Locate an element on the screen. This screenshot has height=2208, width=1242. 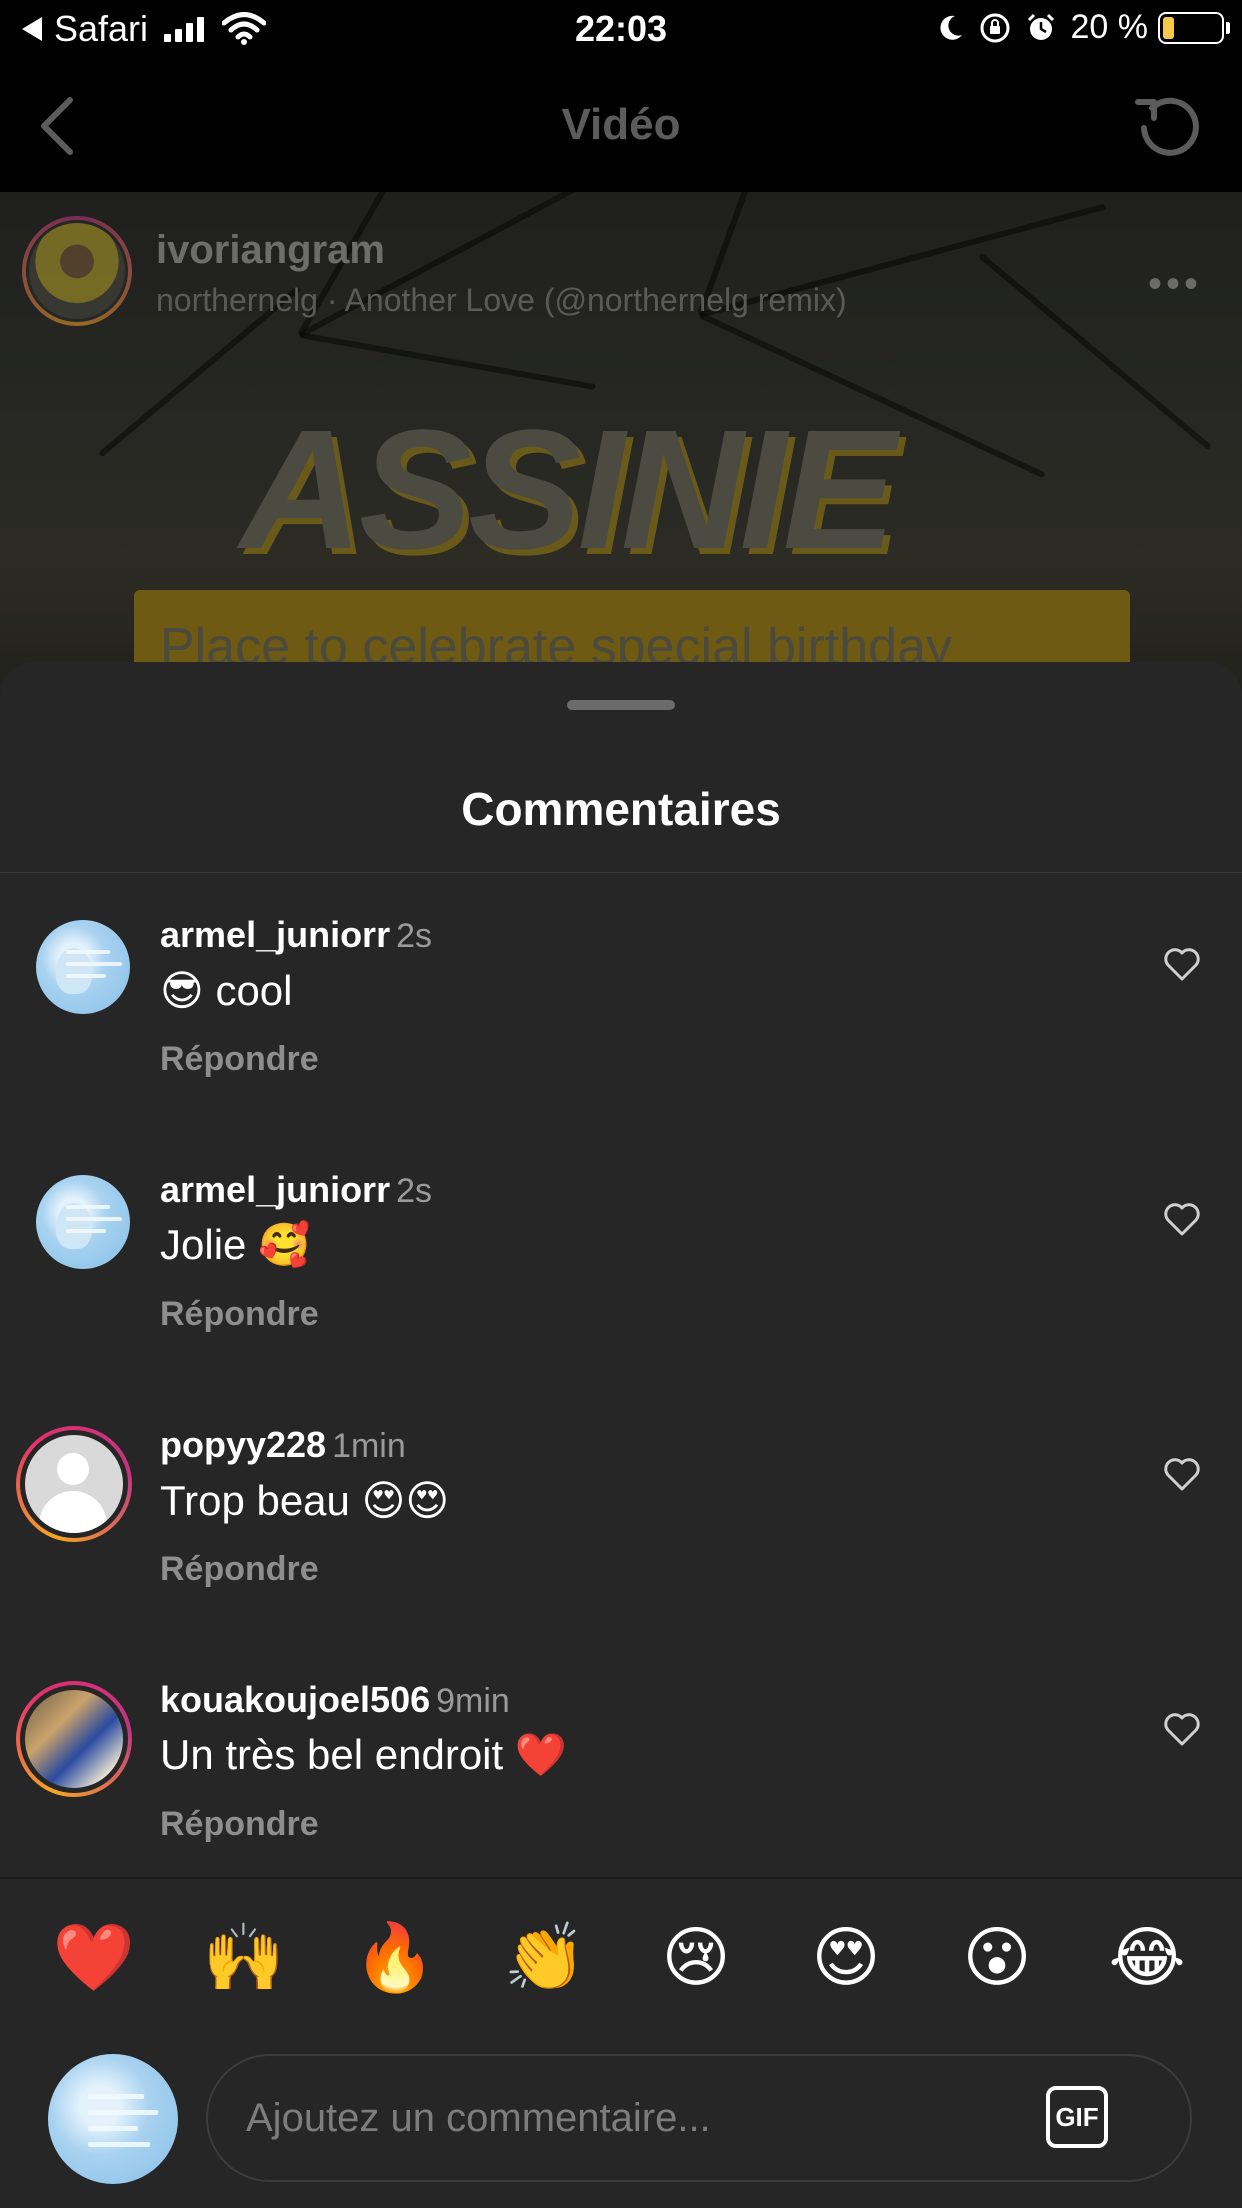
reaction-heart-eyes: 😍 is located at coordinates (846, 1957).